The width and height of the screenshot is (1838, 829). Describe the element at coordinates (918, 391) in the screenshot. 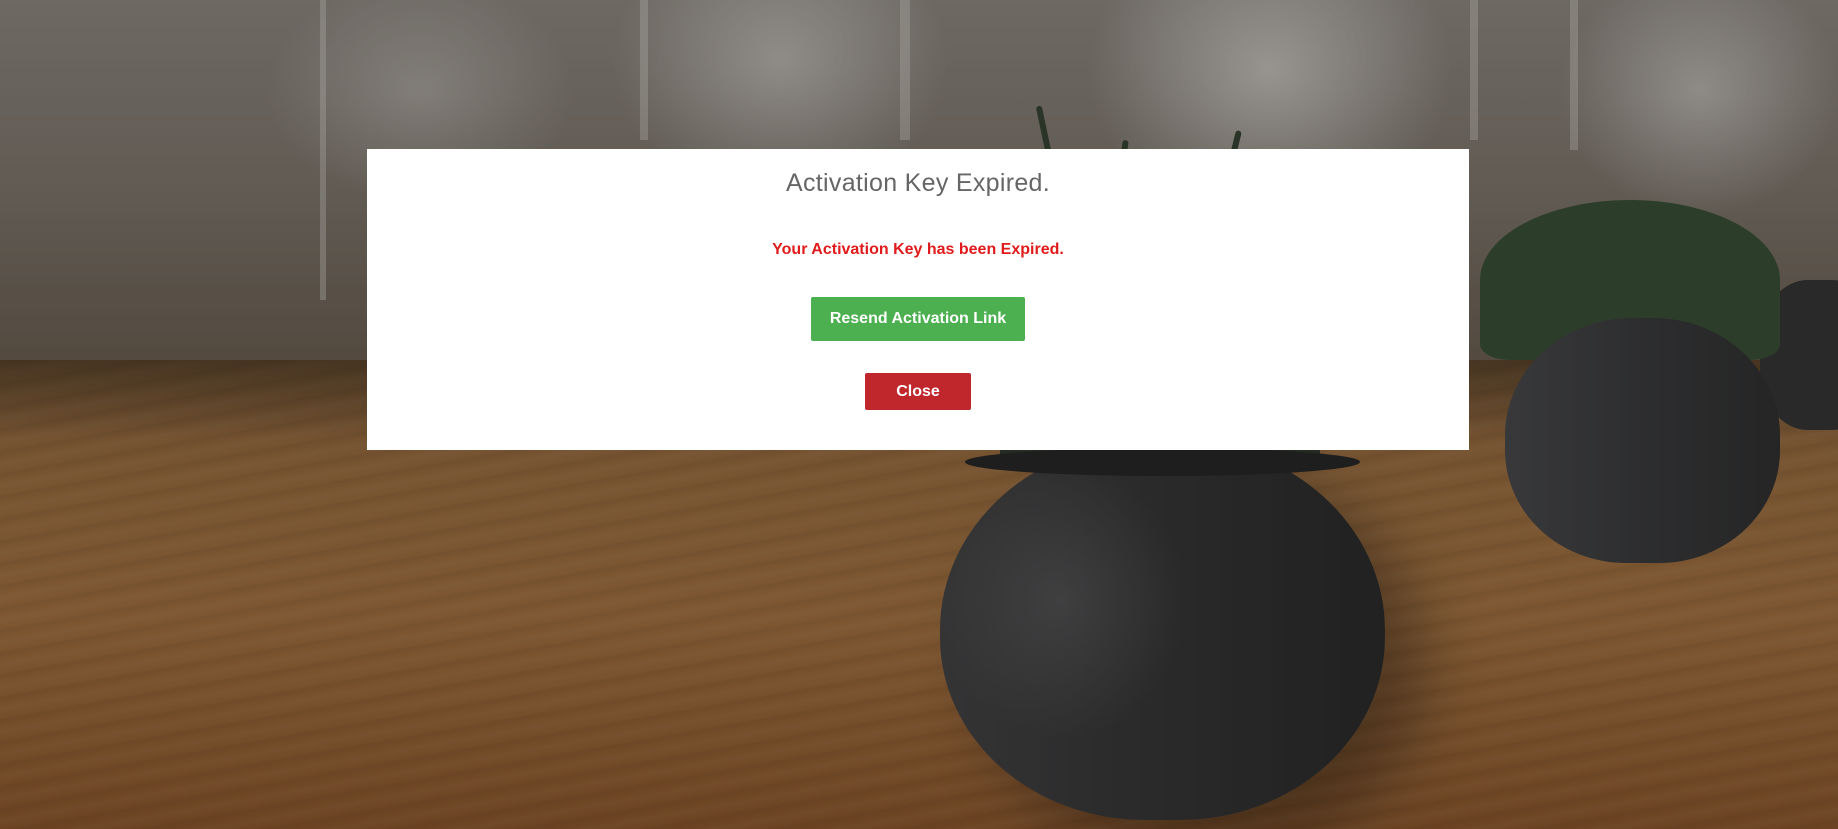

I see `close-button: Close` at that location.